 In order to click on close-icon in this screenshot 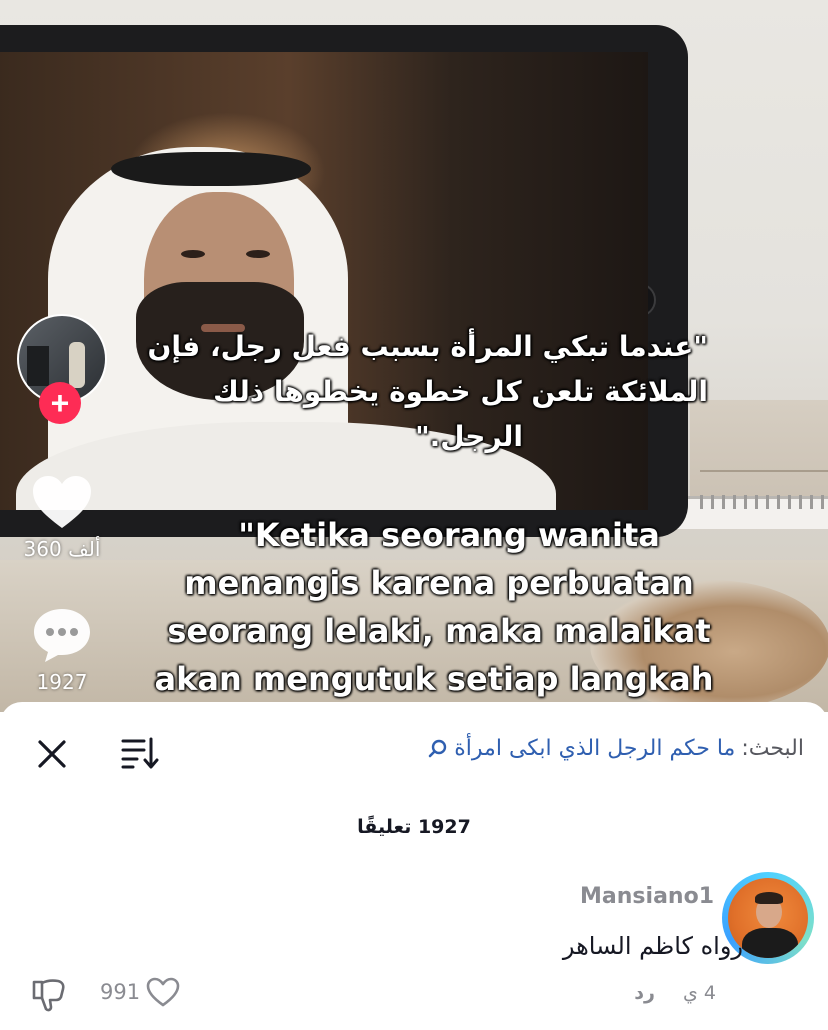, I will do `click(52, 754)`.